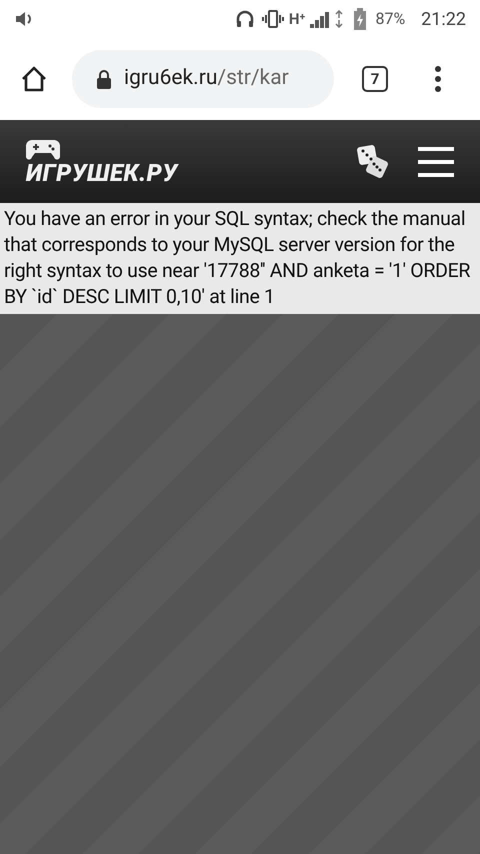  I want to click on site-logo: ИГРУШЕК.РУ, so click(102, 162).